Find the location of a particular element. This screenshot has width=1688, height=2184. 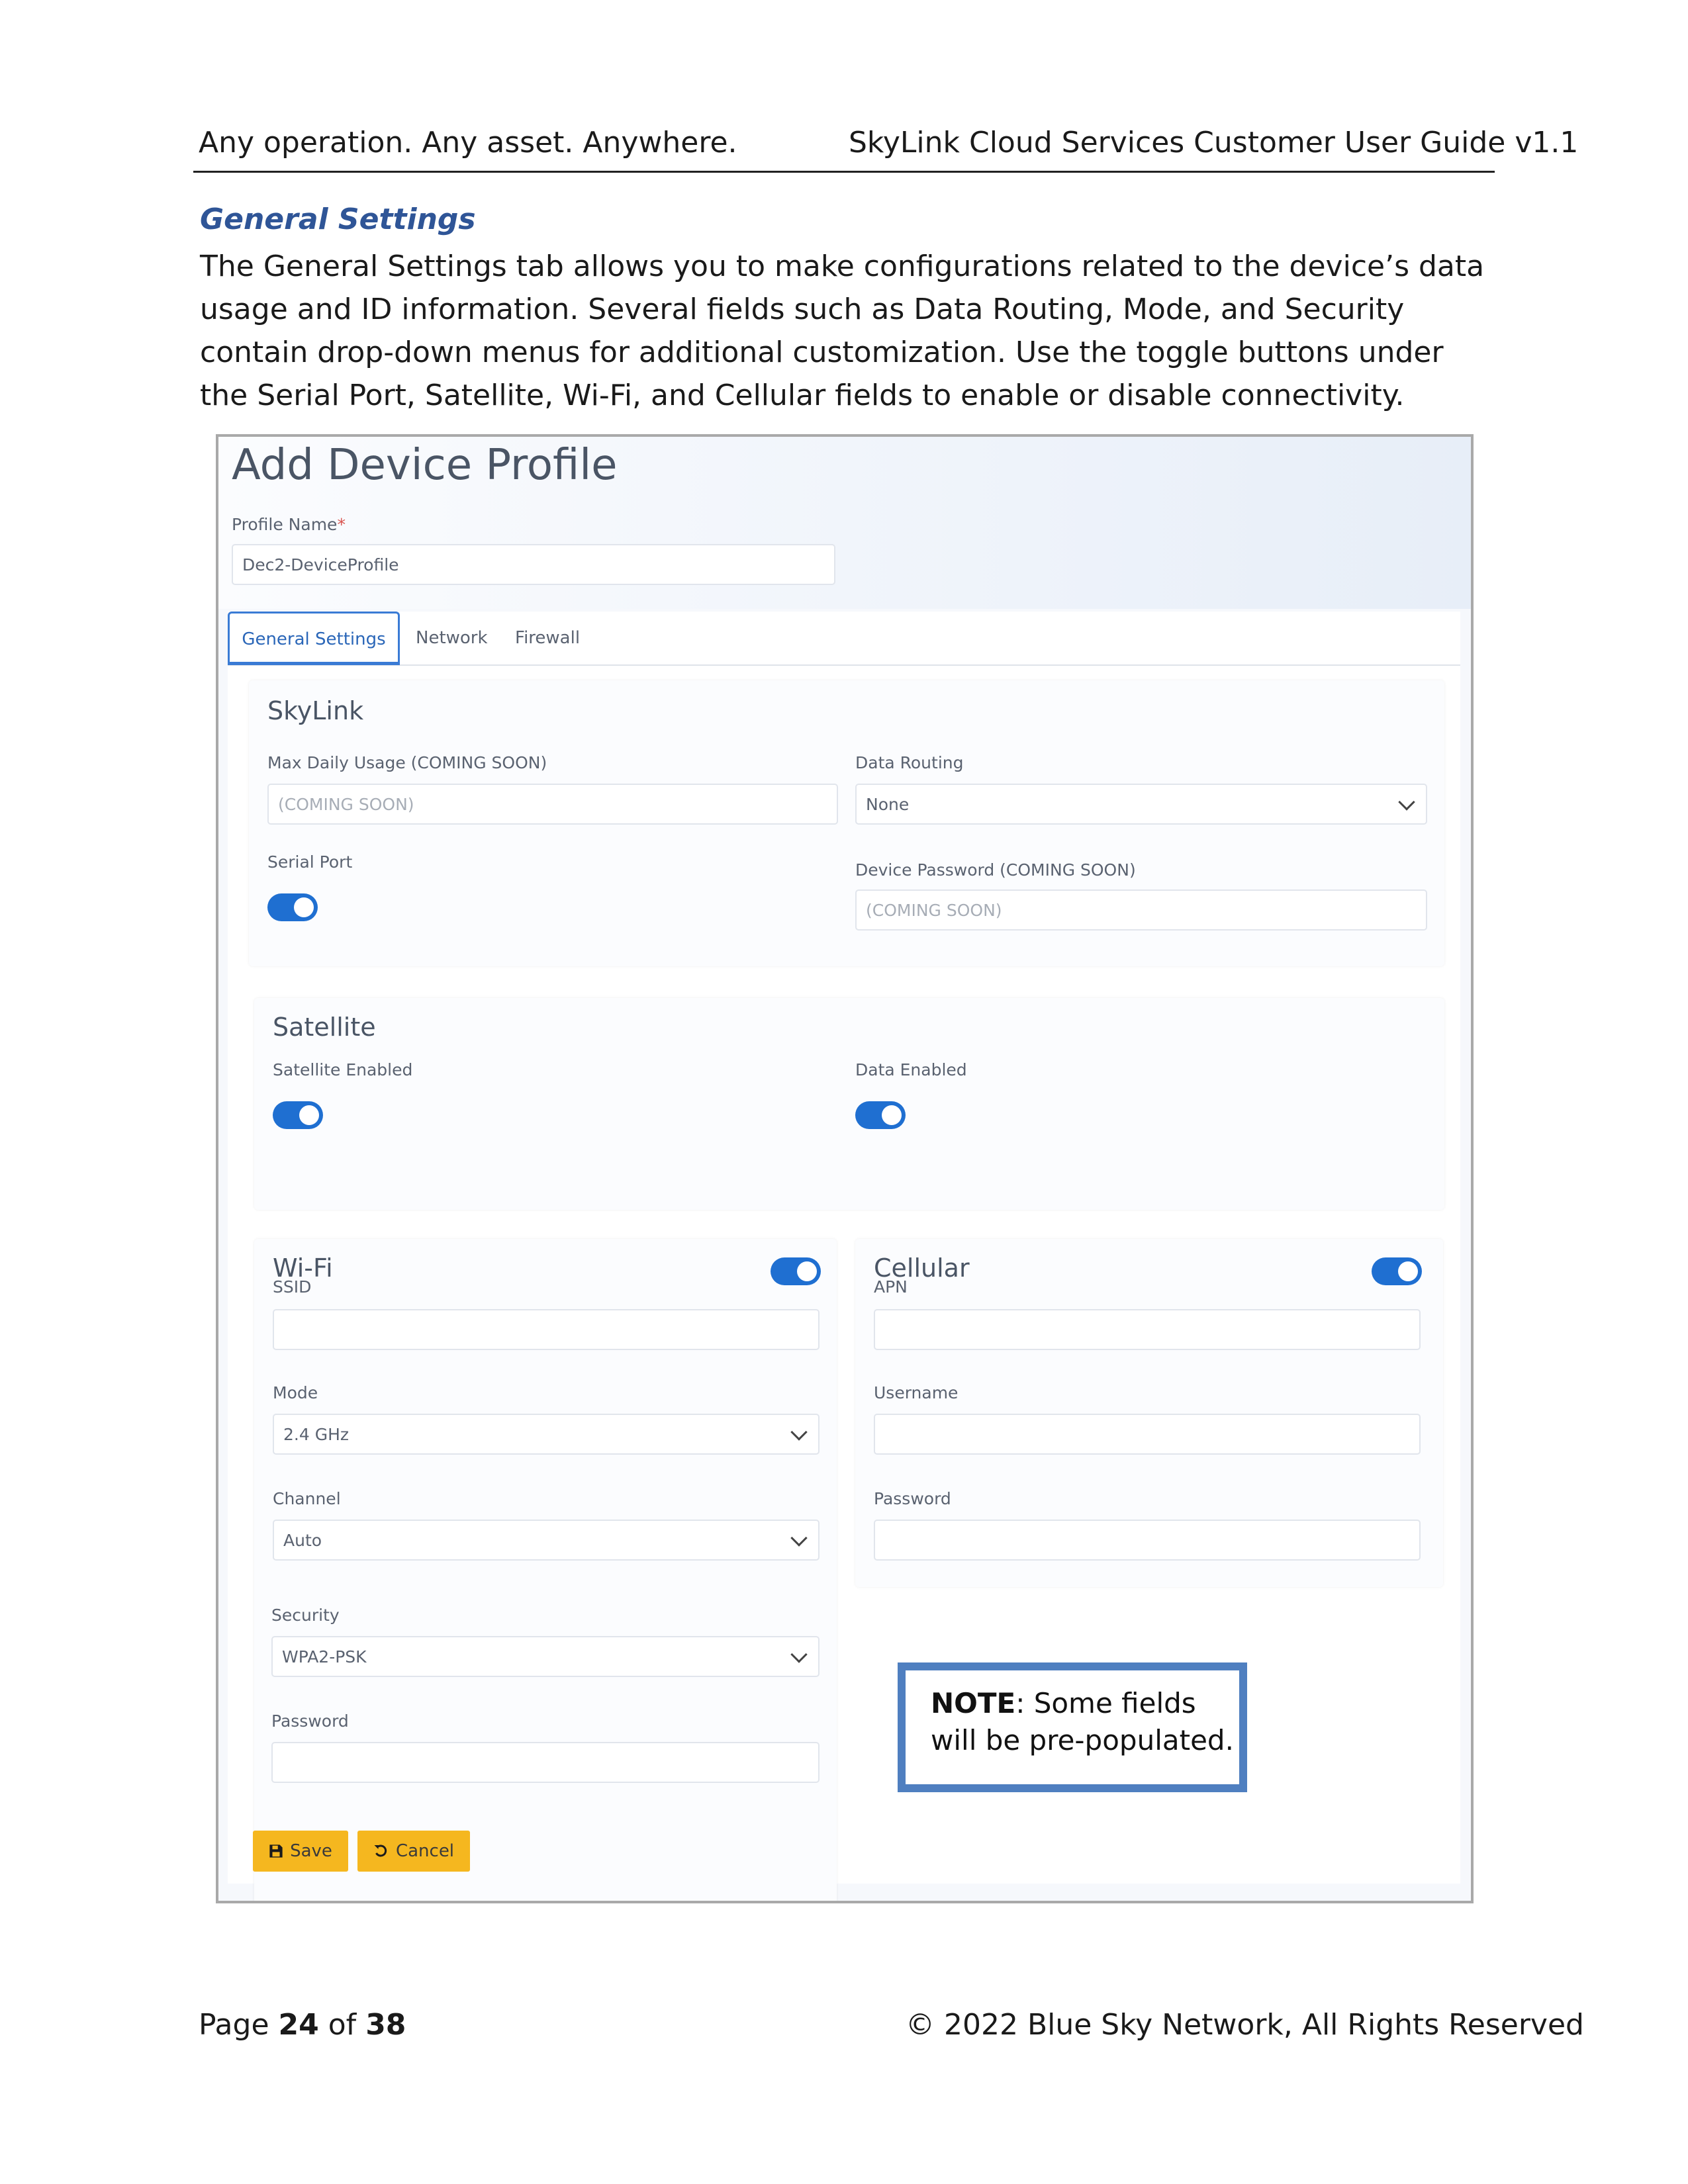

tab-network: Network is located at coordinates (452, 638).